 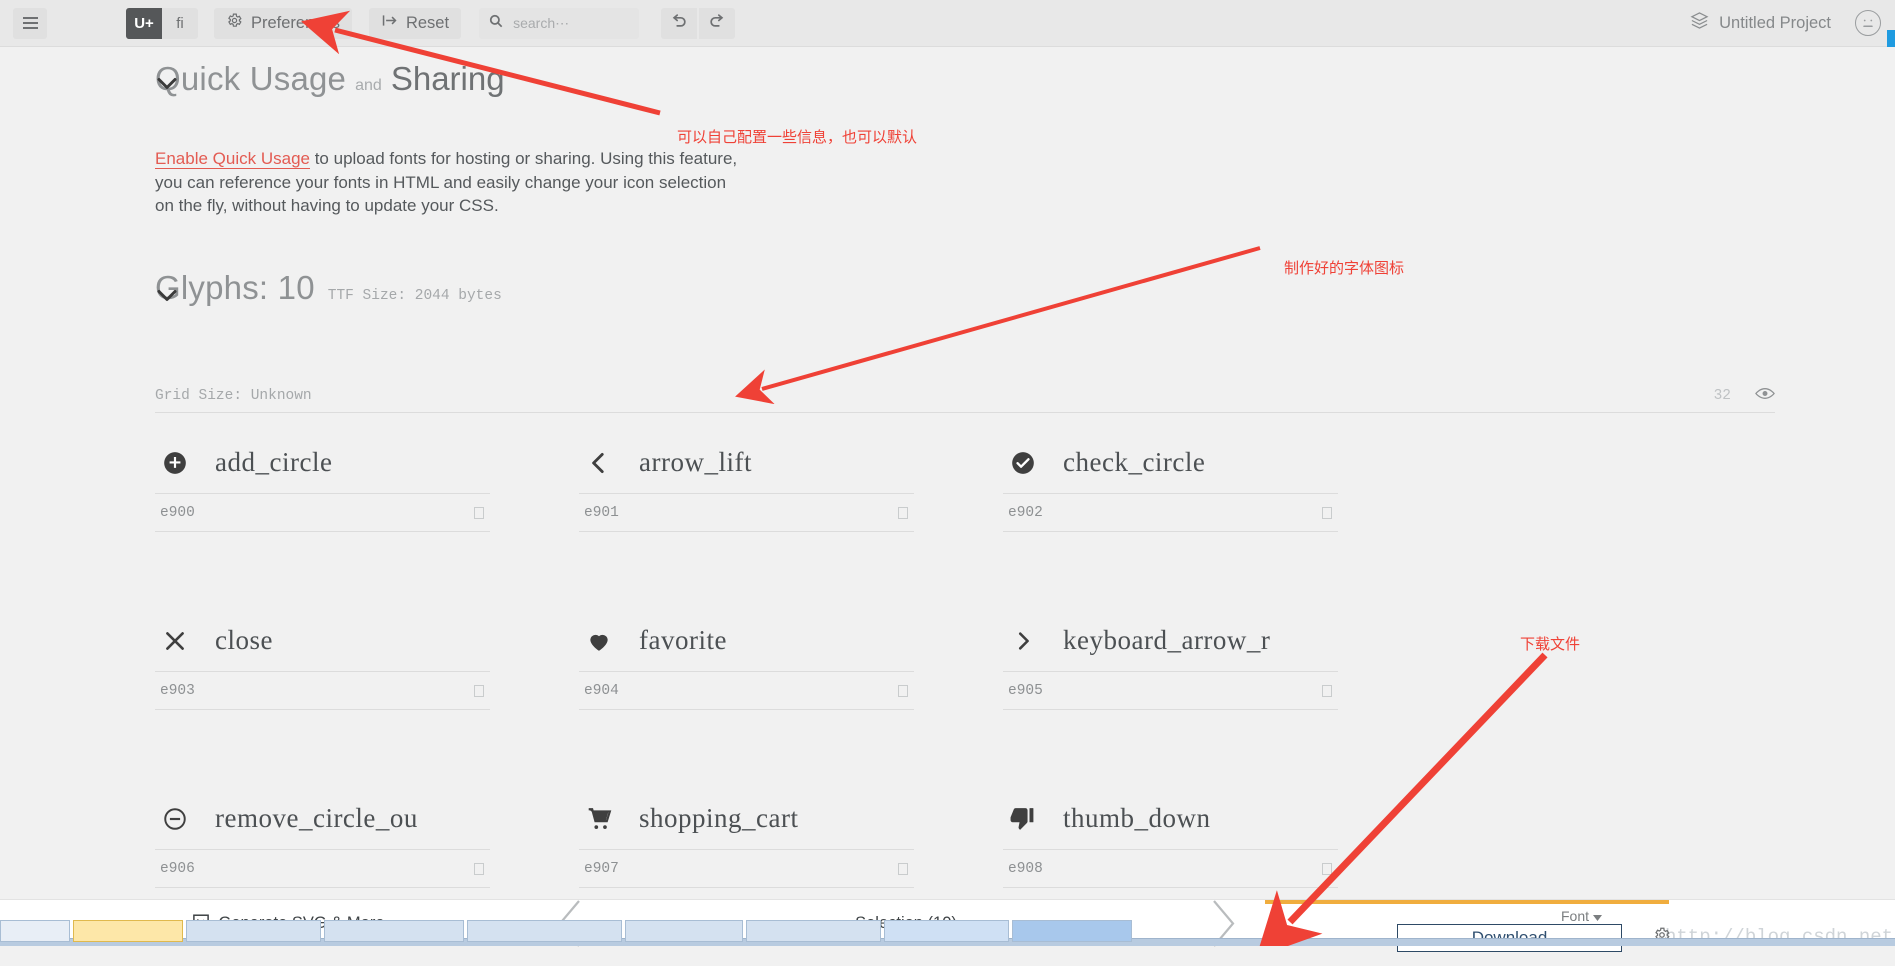 What do you see at coordinates (1025, 691) in the screenshot?
I see `glyph-code: e905` at bounding box center [1025, 691].